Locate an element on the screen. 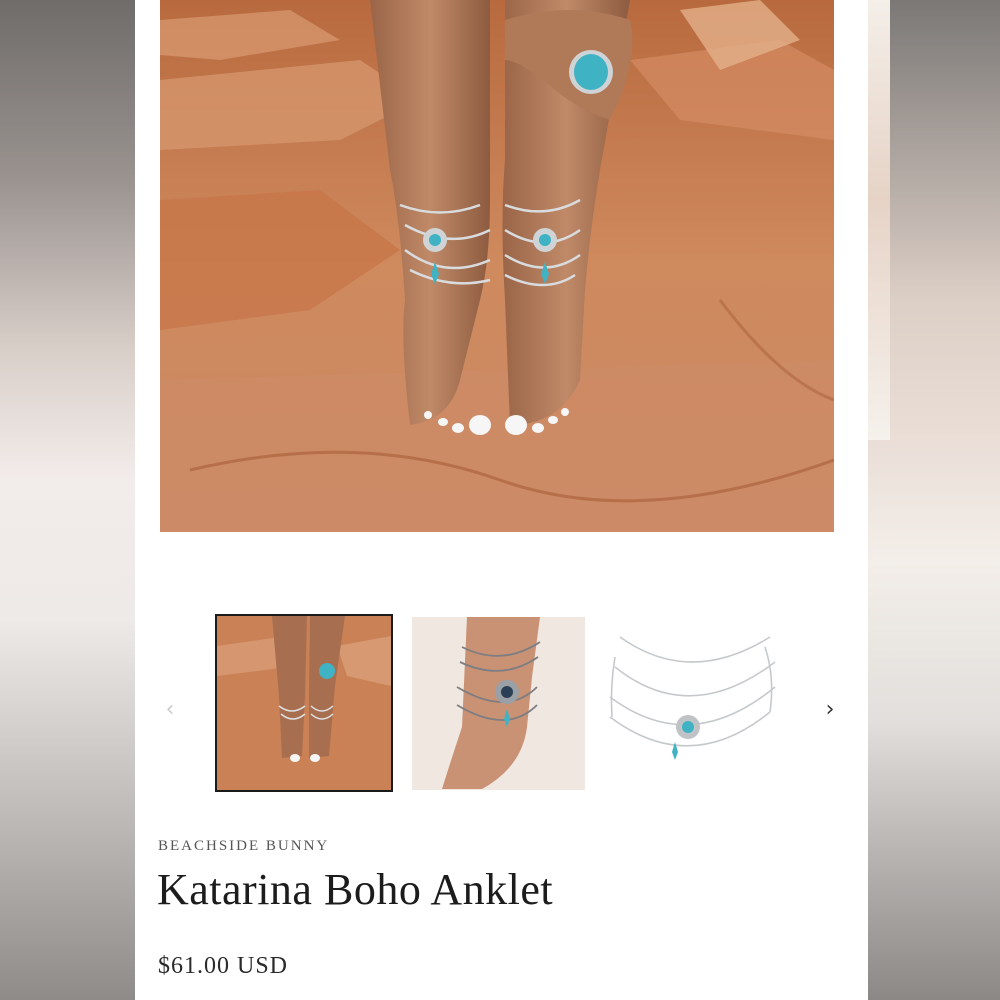  blurred-backdrop-left is located at coordinates (67, 500).